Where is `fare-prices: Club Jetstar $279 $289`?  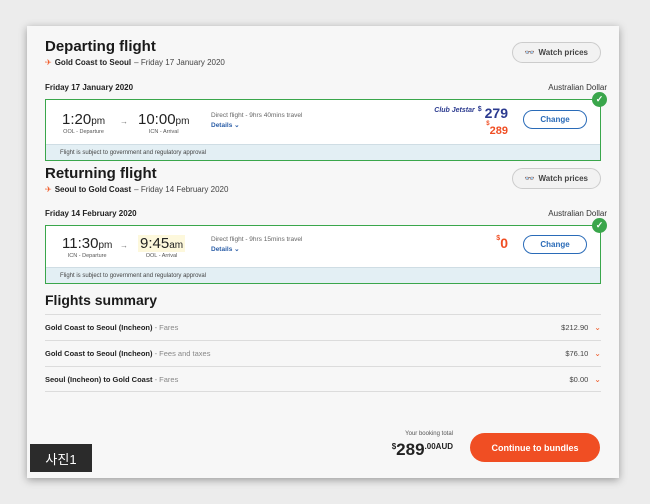
fare-prices: Club Jetstar $279 $289 is located at coordinates (471, 121).